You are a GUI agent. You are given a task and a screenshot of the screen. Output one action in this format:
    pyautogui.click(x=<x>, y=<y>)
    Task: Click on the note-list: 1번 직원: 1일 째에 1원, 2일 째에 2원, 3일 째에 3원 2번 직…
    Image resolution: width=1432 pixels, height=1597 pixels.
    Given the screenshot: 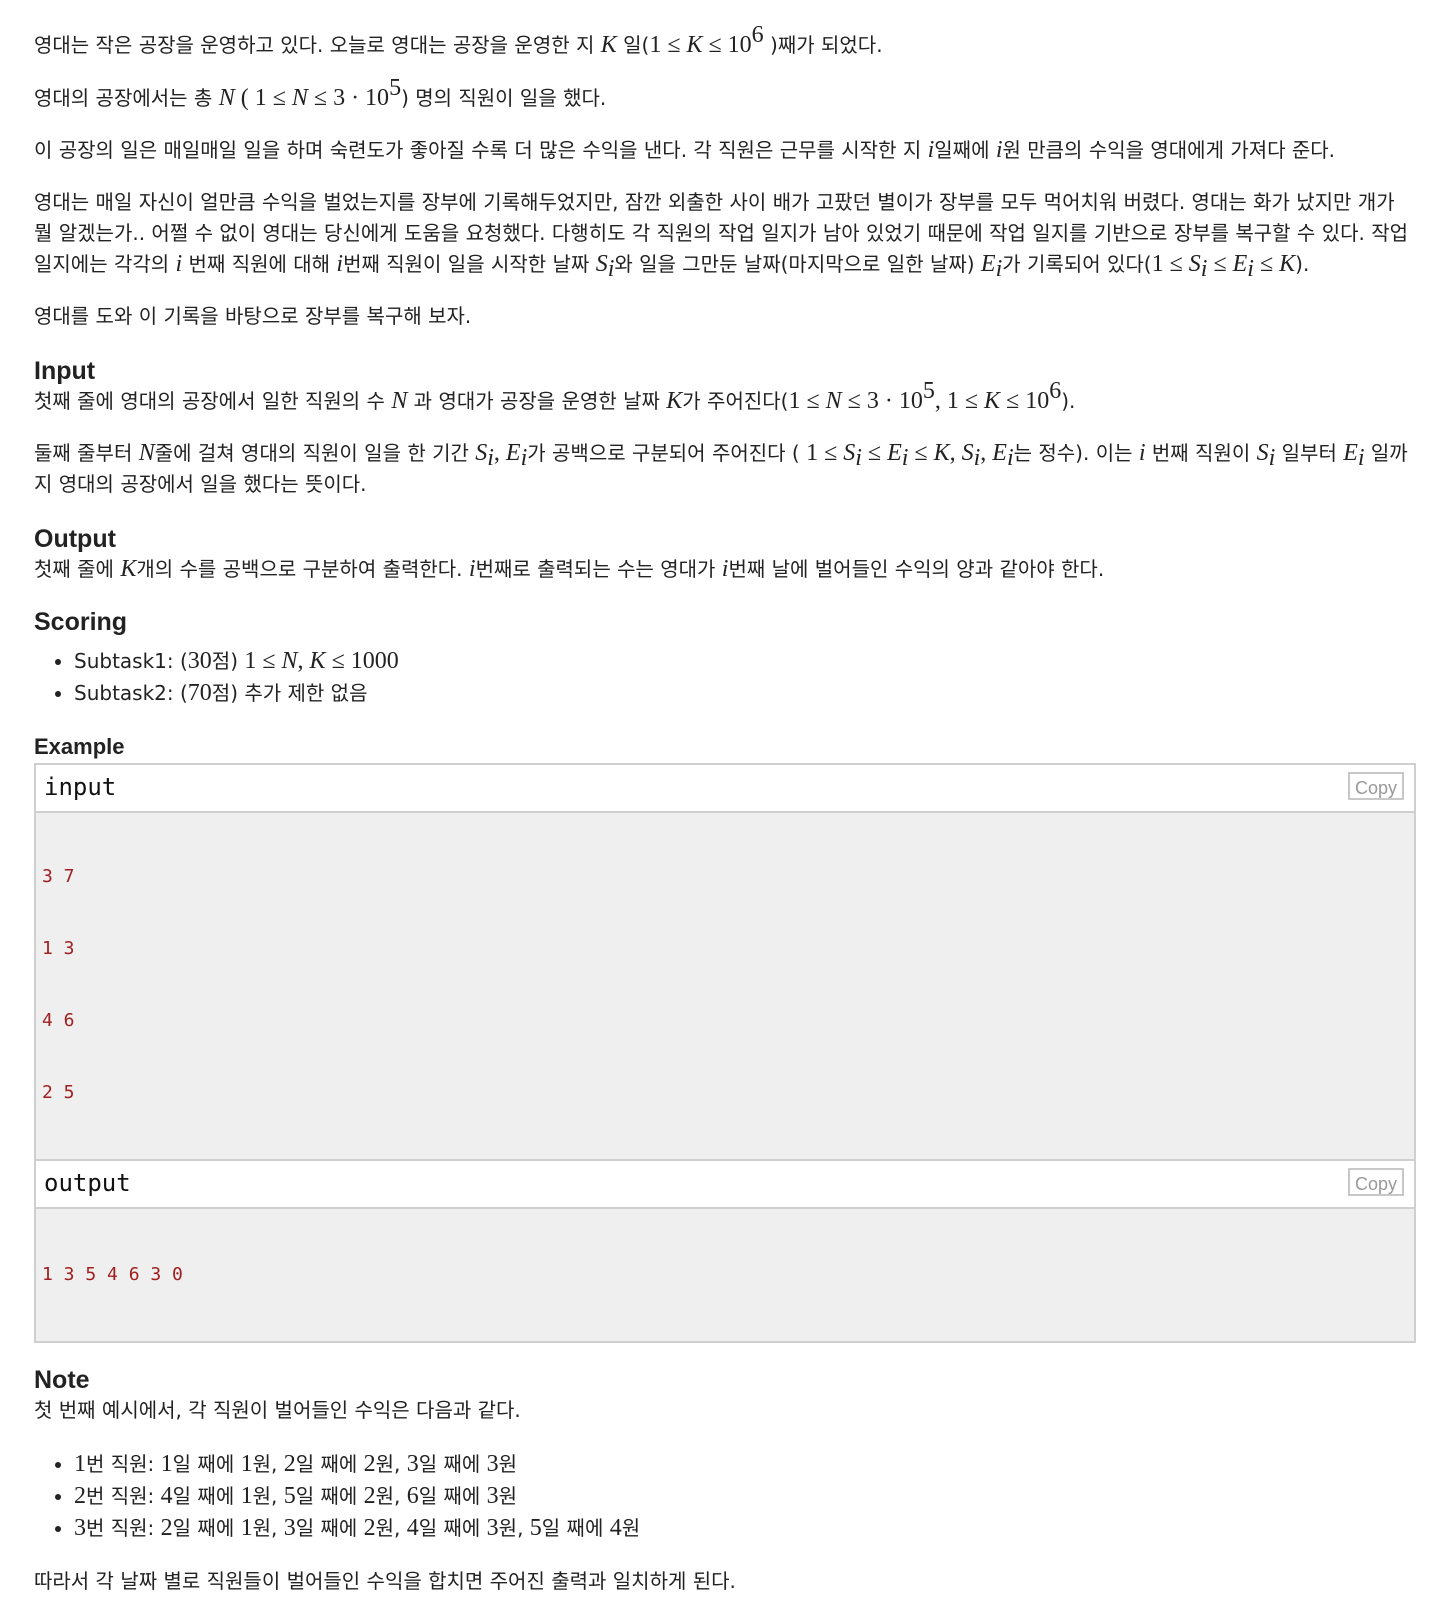 What is the action you would take?
    pyautogui.click(x=725, y=1496)
    